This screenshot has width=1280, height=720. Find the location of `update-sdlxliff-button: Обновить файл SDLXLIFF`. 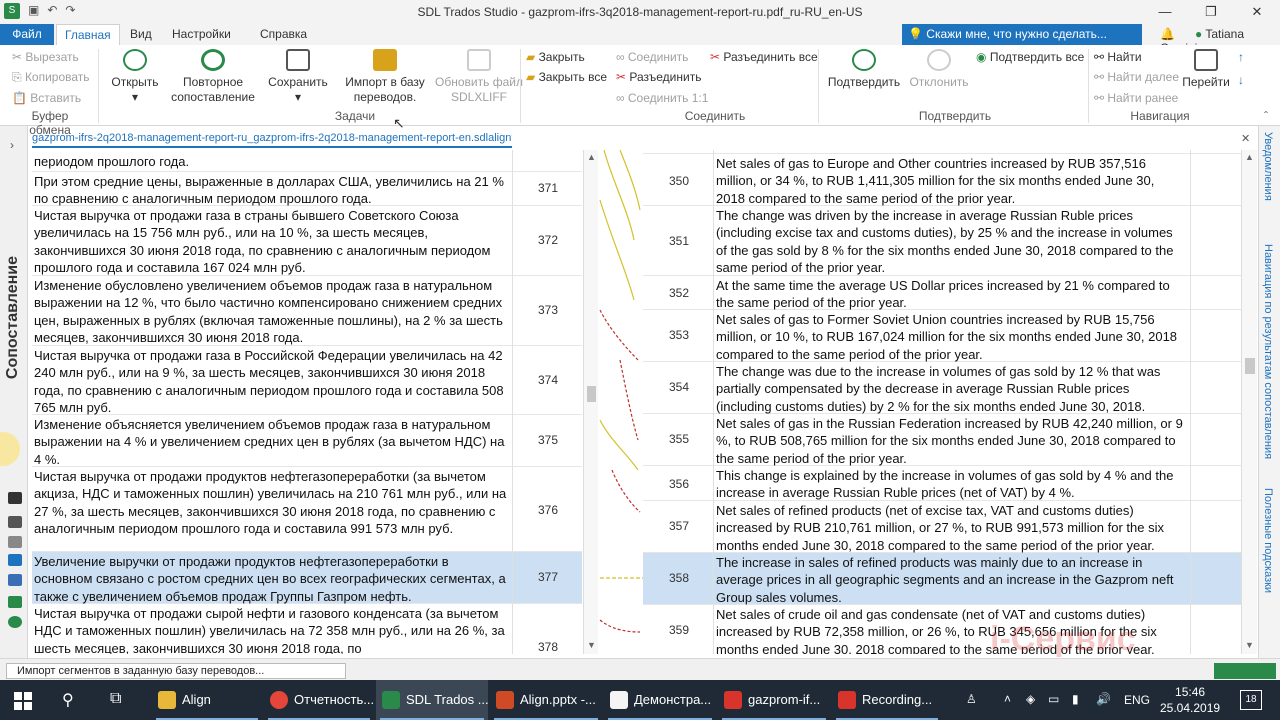

update-sdlxliff-button: Обновить файл SDLXLIFF is located at coordinates (479, 77).